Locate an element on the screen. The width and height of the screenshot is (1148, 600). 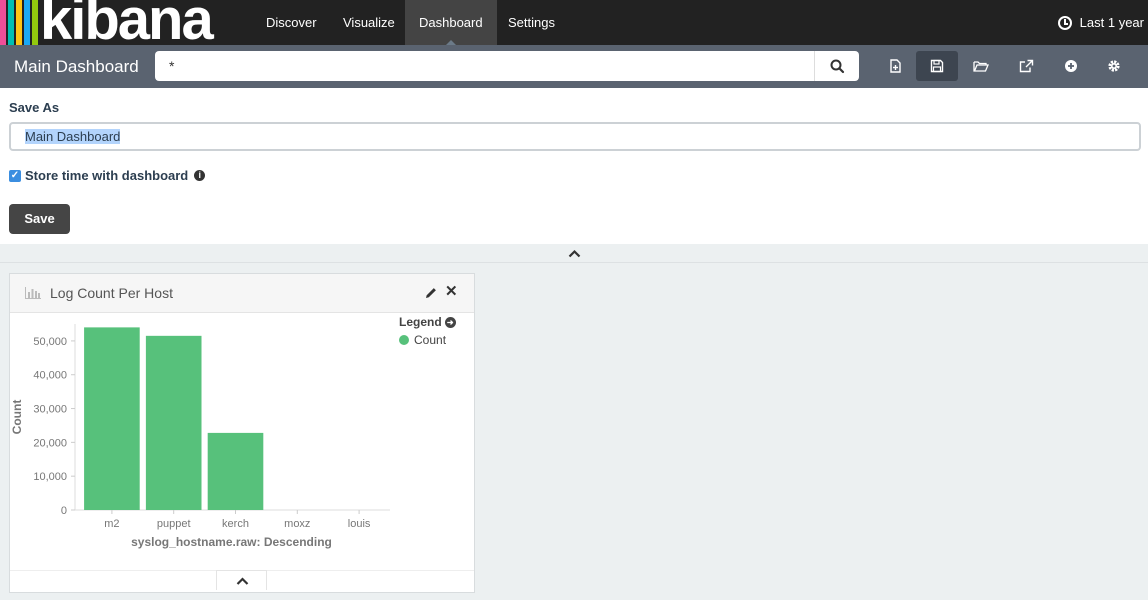
legend-item-count: Count is located at coordinates (422, 340).